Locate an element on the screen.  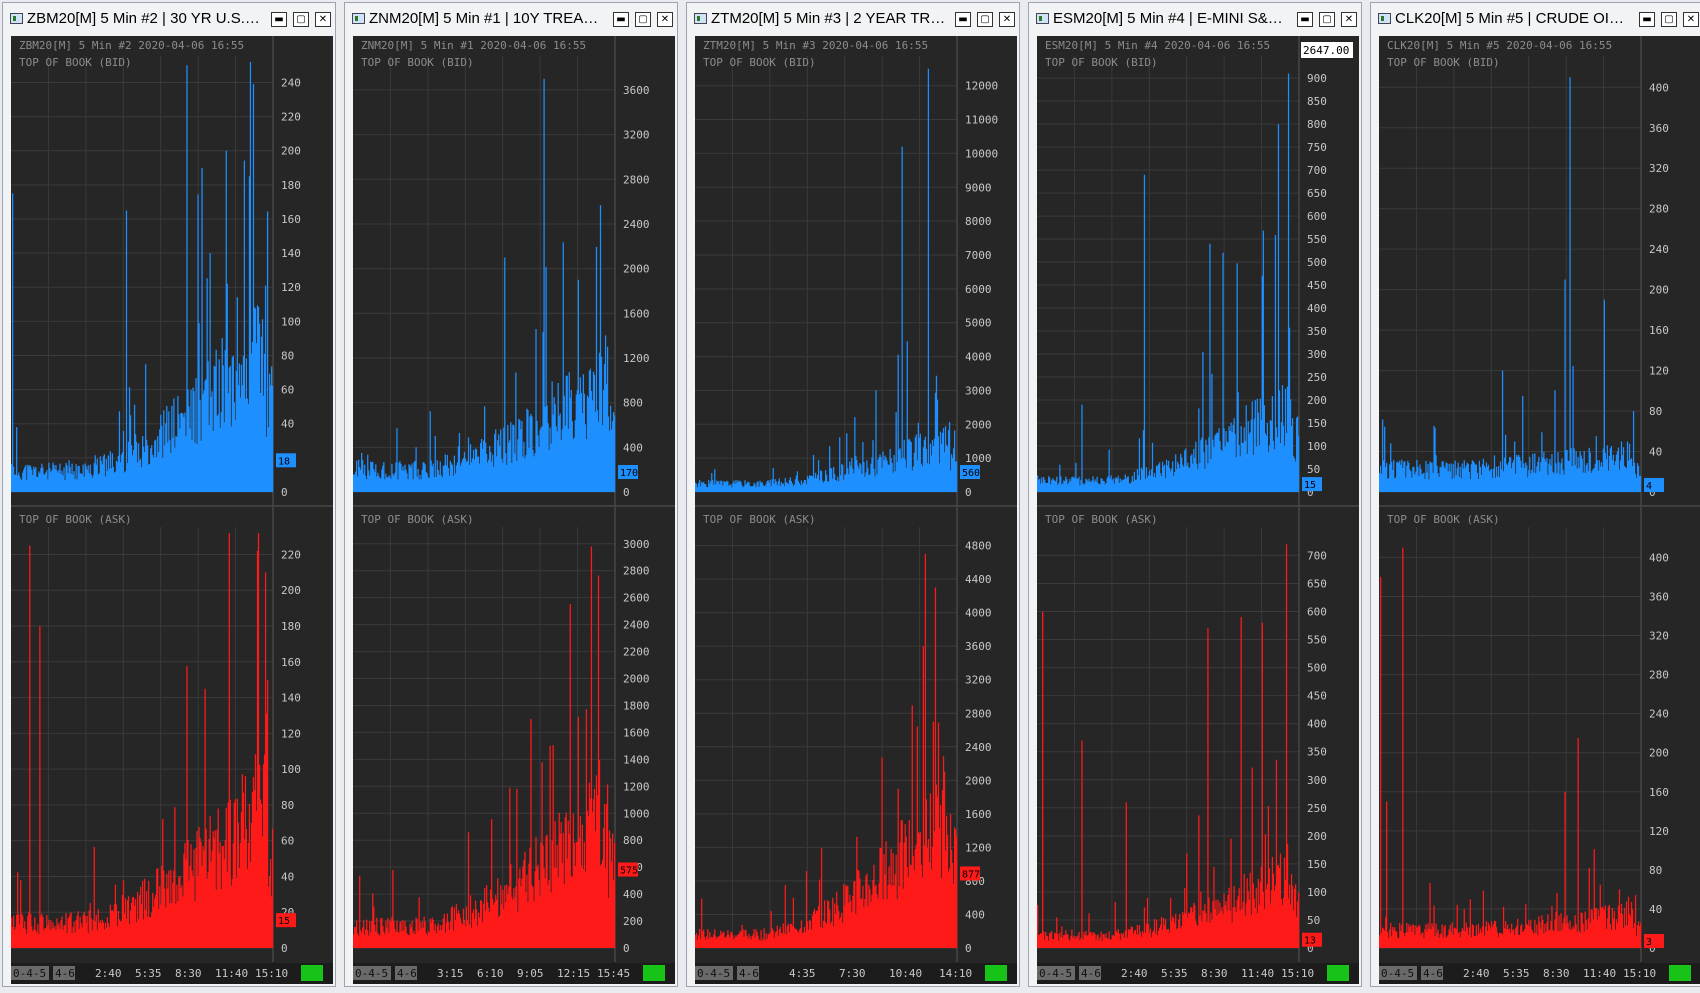
ask-tick-label: 160 is located at coordinates (291, 662).